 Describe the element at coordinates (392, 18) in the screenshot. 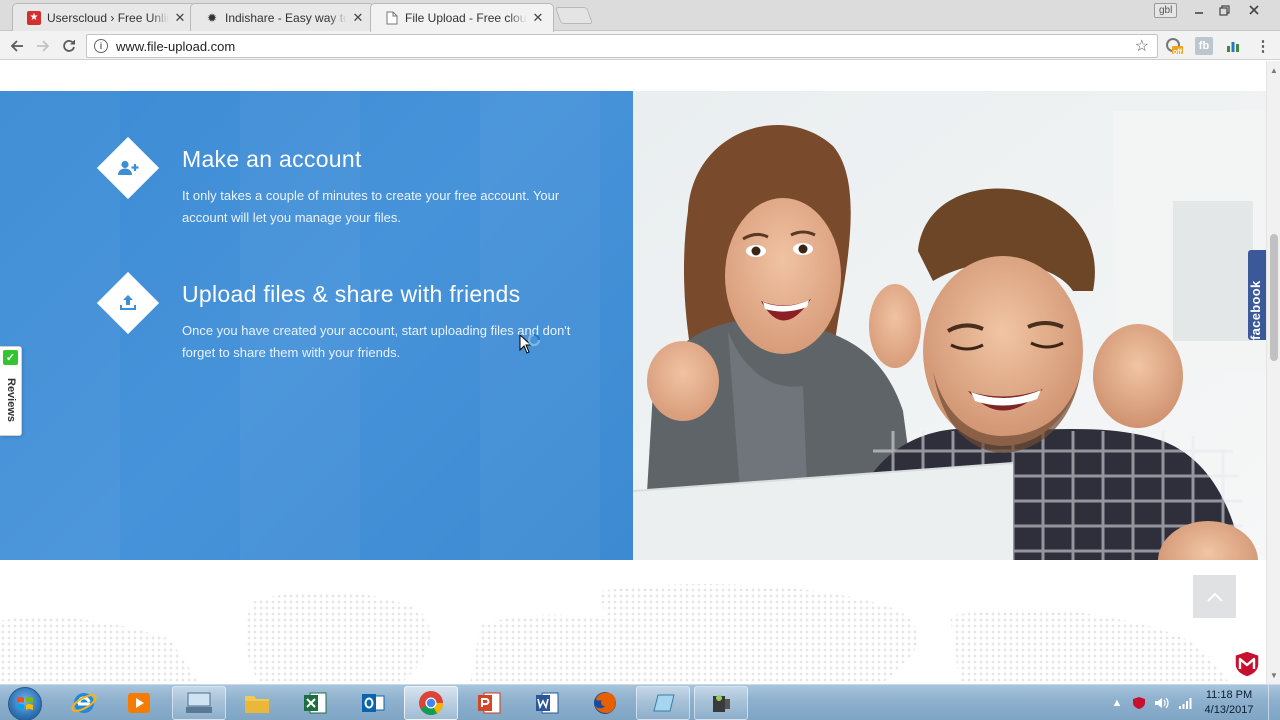

I see `page-icon` at that location.